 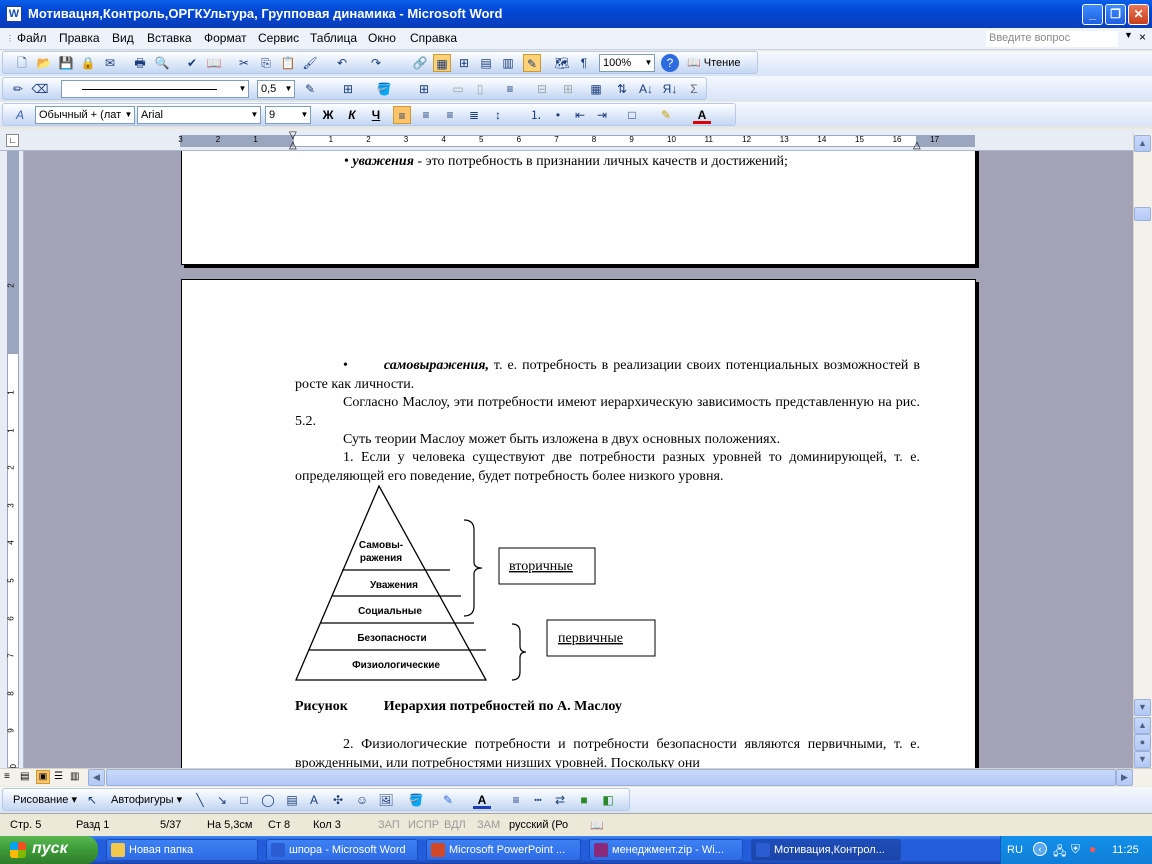 I want to click on help-icon: ?, so click(x=670, y=63).